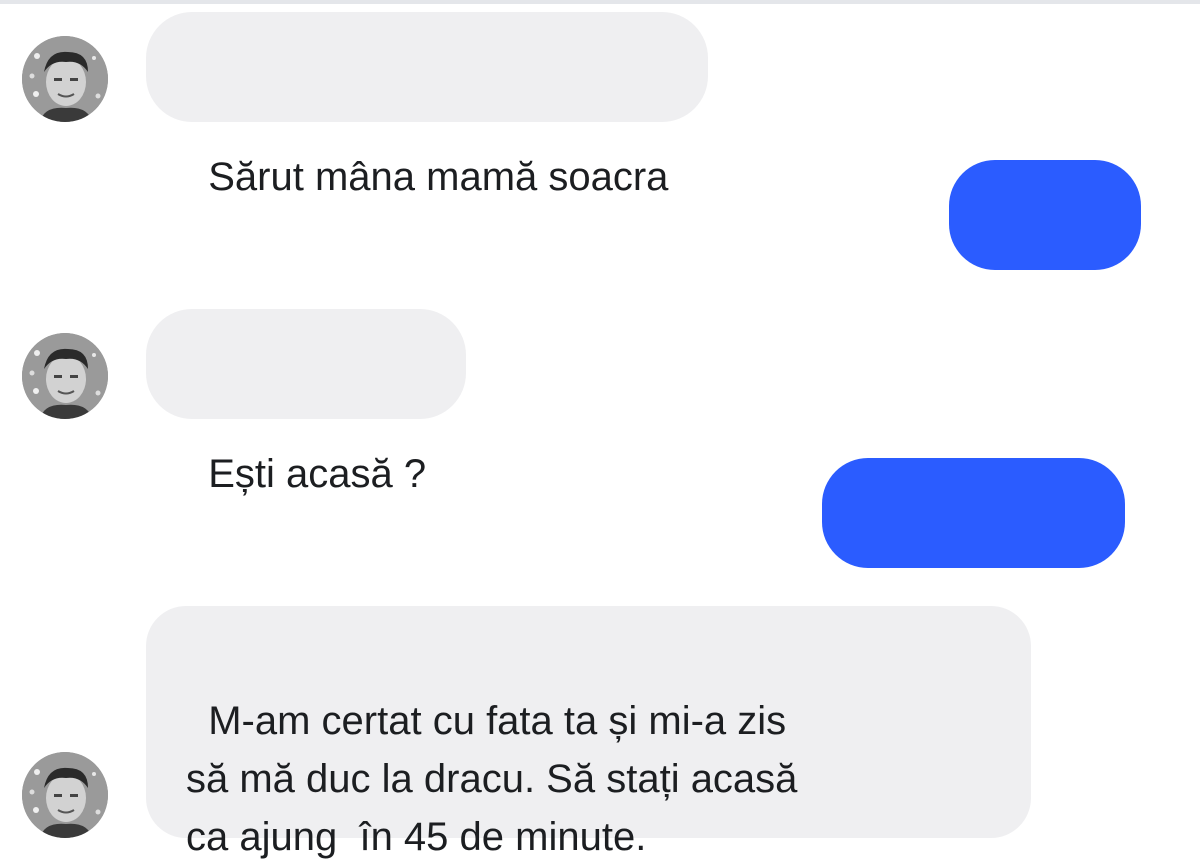 This screenshot has width=1200, height=866. What do you see at coordinates (427, 105) in the screenshot?
I see `message-bubble-incoming: Sărut mâna mamă soacra` at bounding box center [427, 105].